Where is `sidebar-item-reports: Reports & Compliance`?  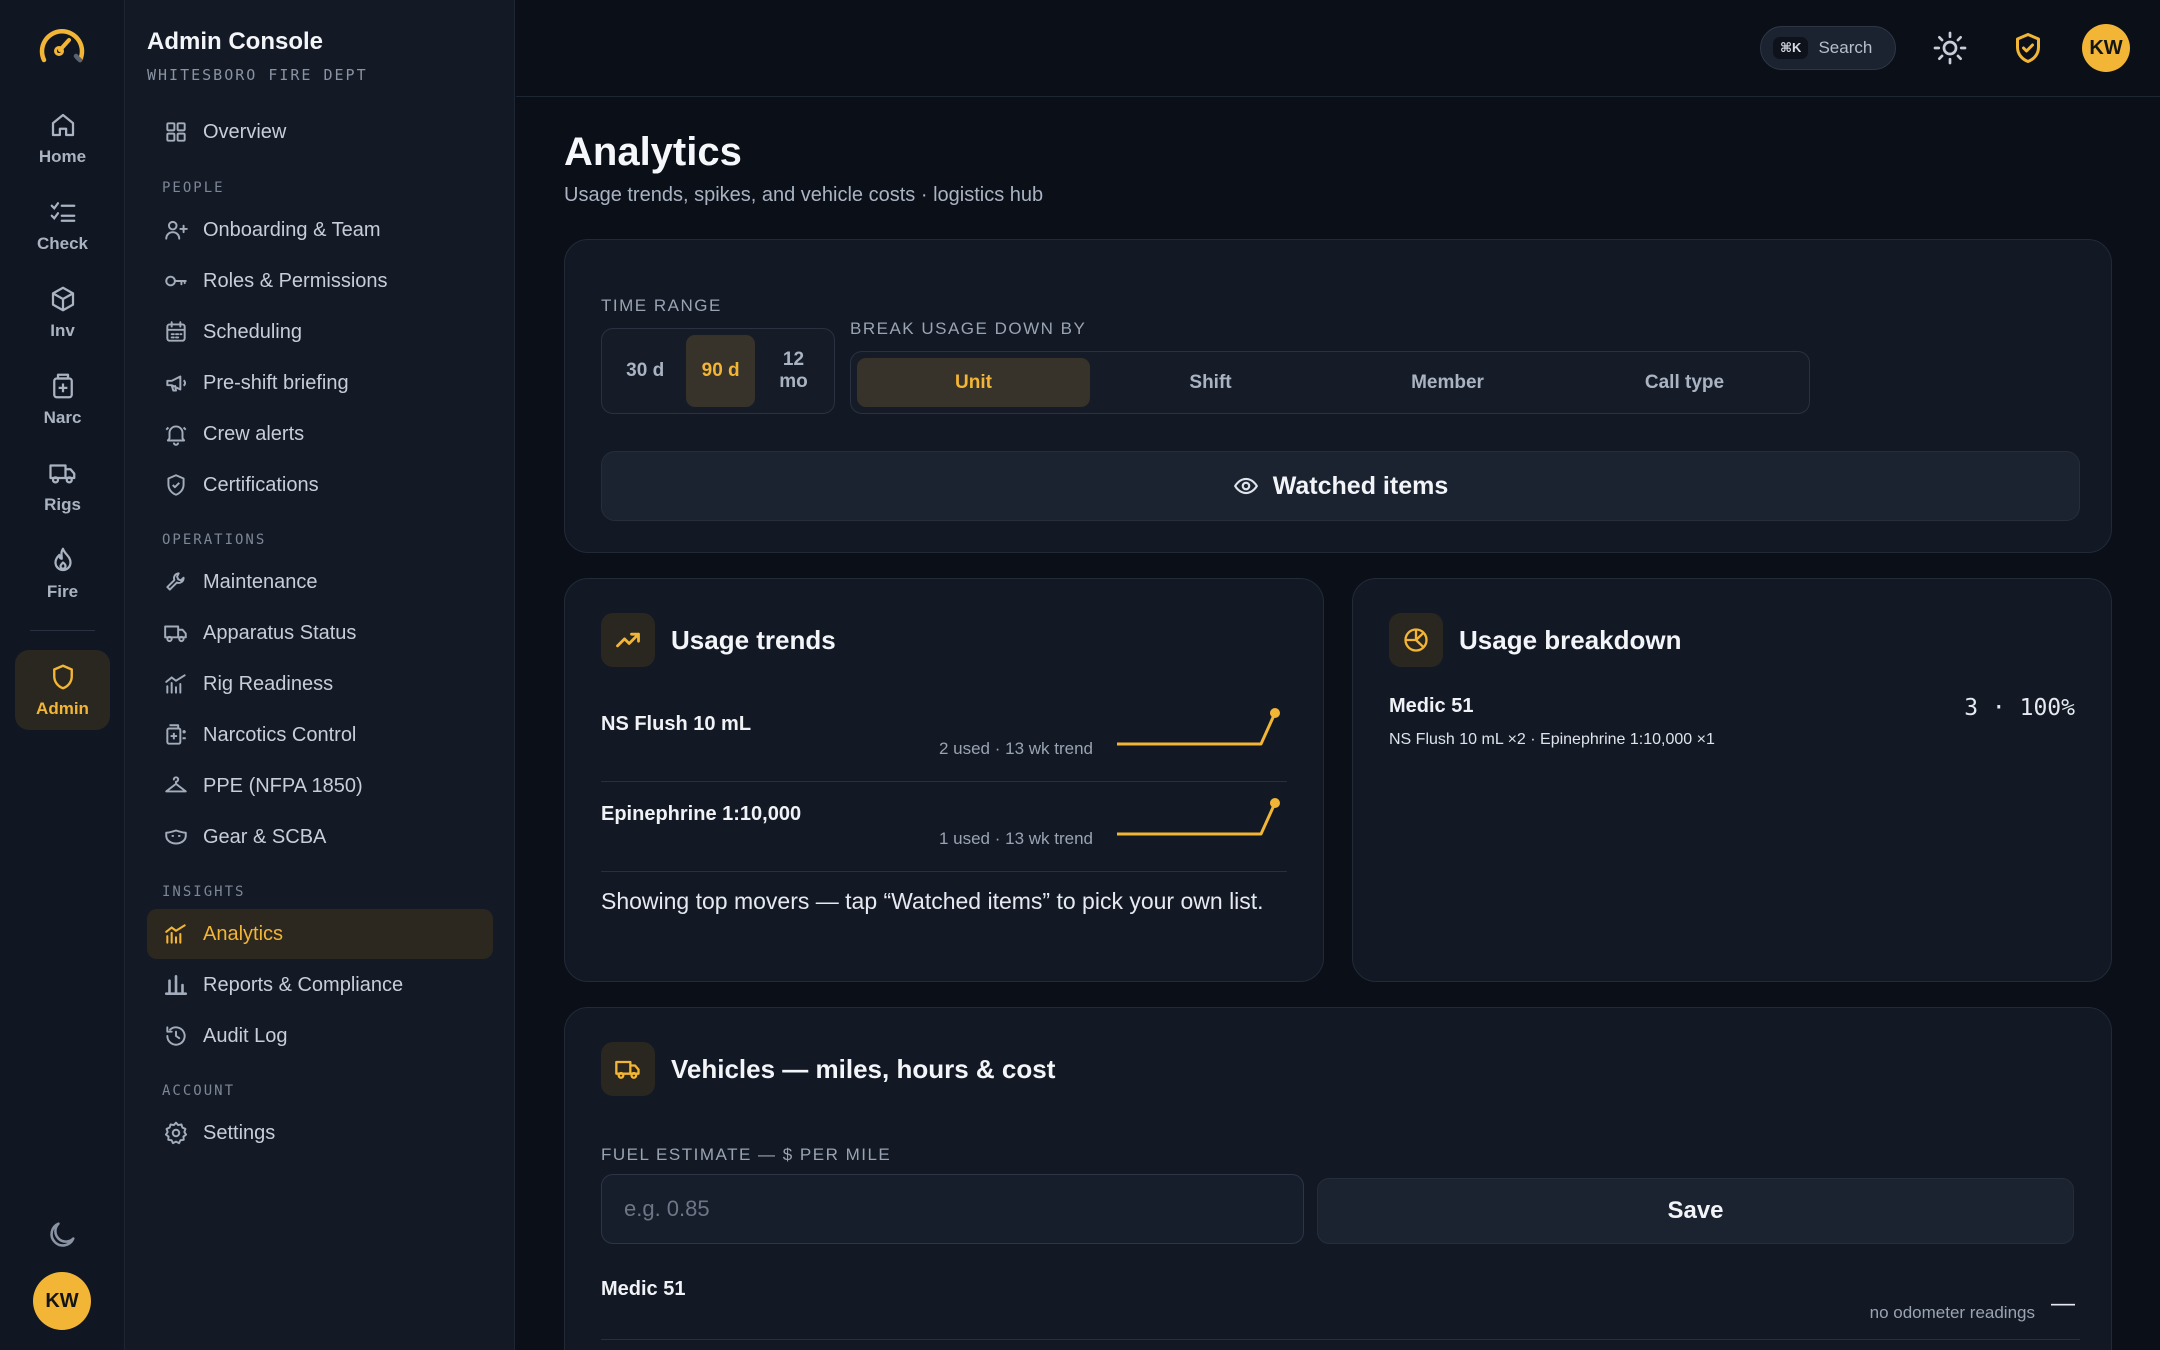 sidebar-item-reports: Reports & Compliance is located at coordinates (320, 985).